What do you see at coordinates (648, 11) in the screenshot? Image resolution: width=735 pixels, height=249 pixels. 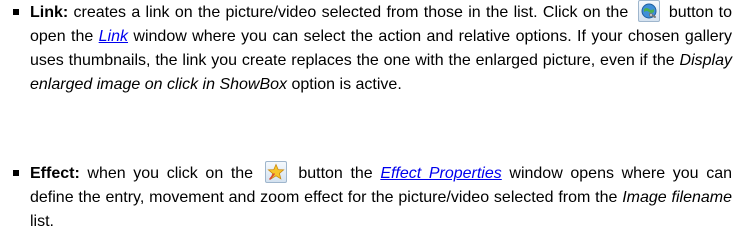 I see `link-globe-icon` at bounding box center [648, 11].